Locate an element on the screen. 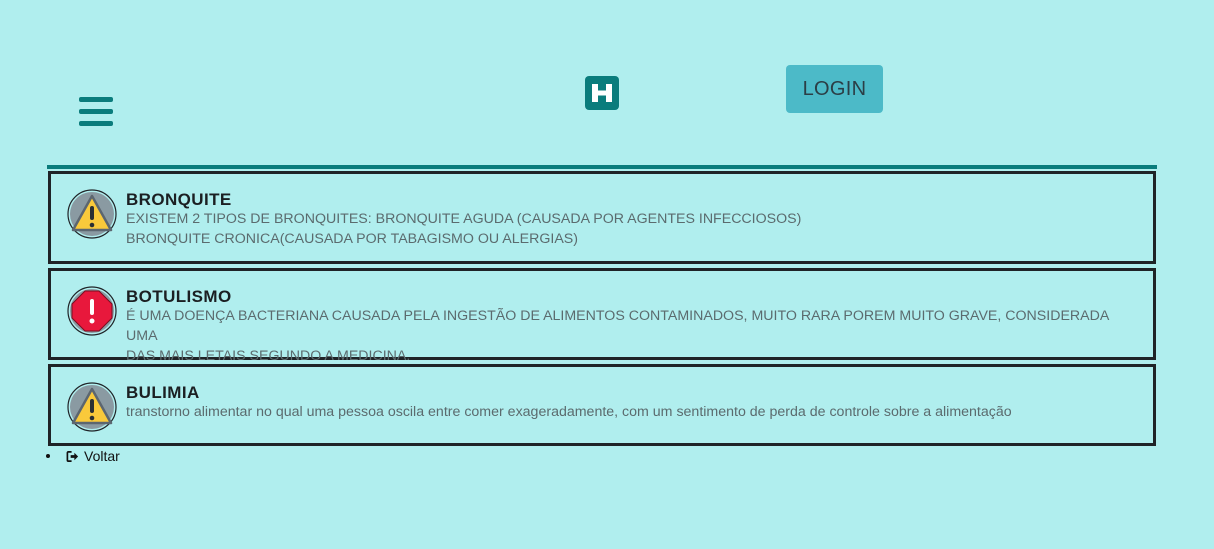  disease-description-line: DAS MAIS LETAIS SEGUNDO A MEDICINA. is located at coordinates (268, 356).